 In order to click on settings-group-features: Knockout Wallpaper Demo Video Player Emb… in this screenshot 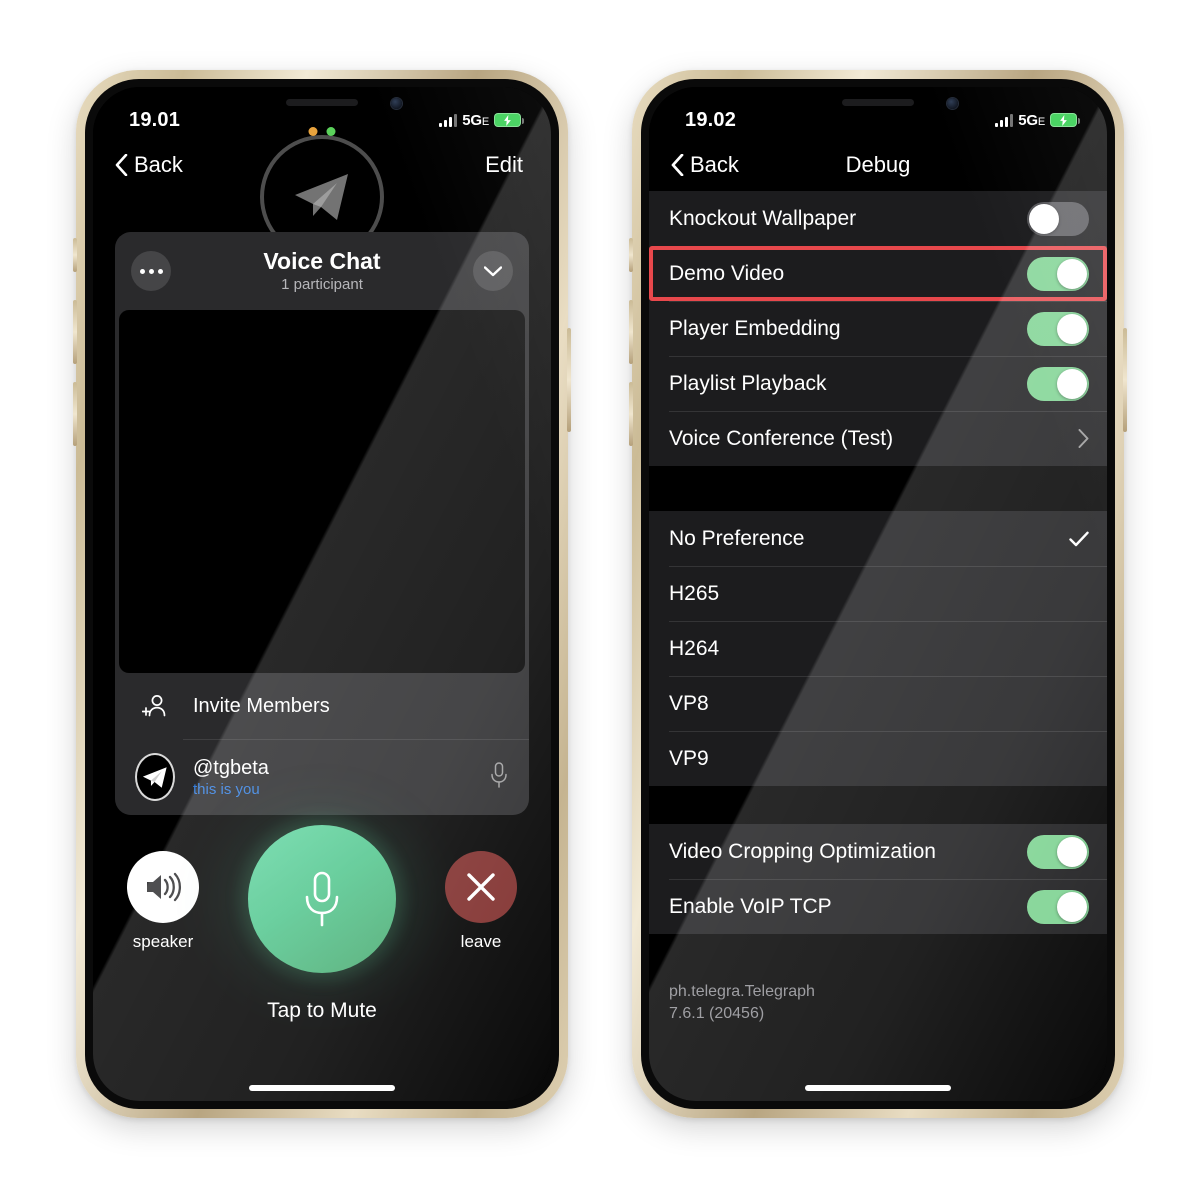, I will do `click(878, 328)`.